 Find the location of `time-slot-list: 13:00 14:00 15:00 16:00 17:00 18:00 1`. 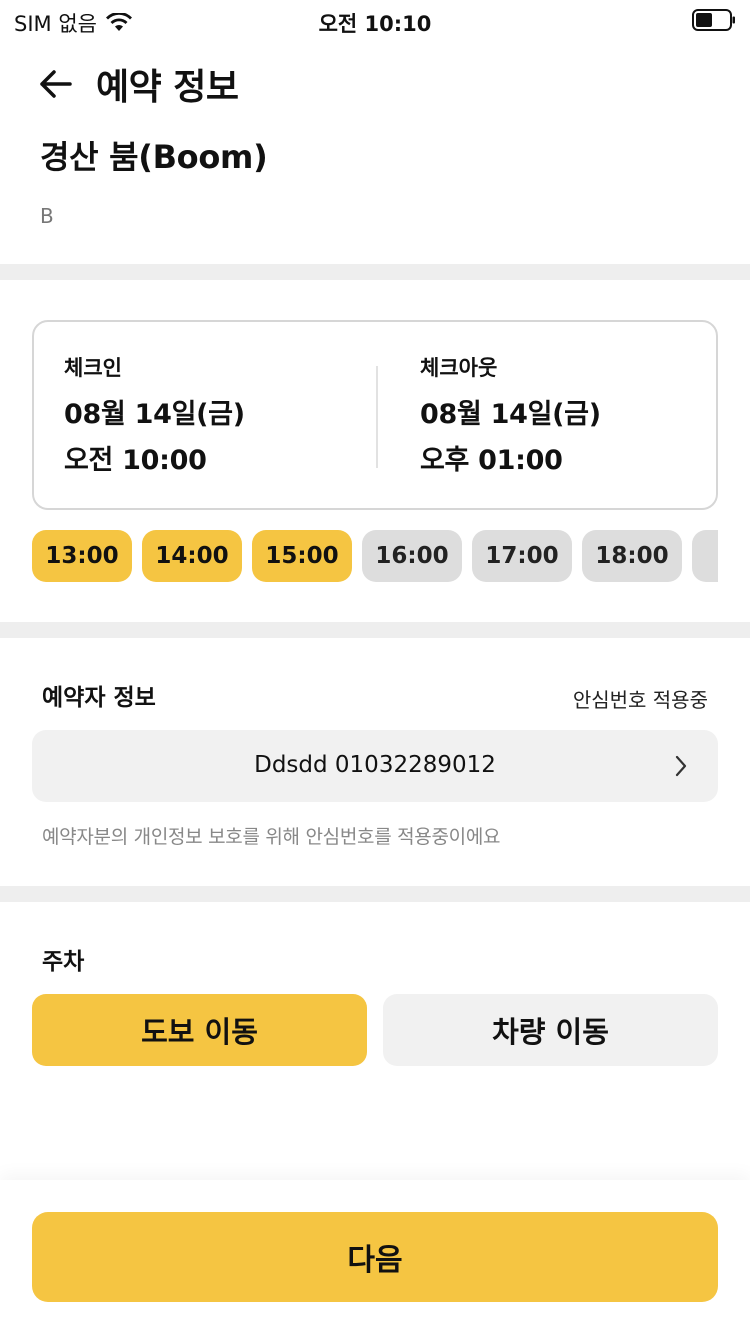

time-slot-list: 13:00 14:00 15:00 16:00 17:00 18:00 1 is located at coordinates (375, 556).